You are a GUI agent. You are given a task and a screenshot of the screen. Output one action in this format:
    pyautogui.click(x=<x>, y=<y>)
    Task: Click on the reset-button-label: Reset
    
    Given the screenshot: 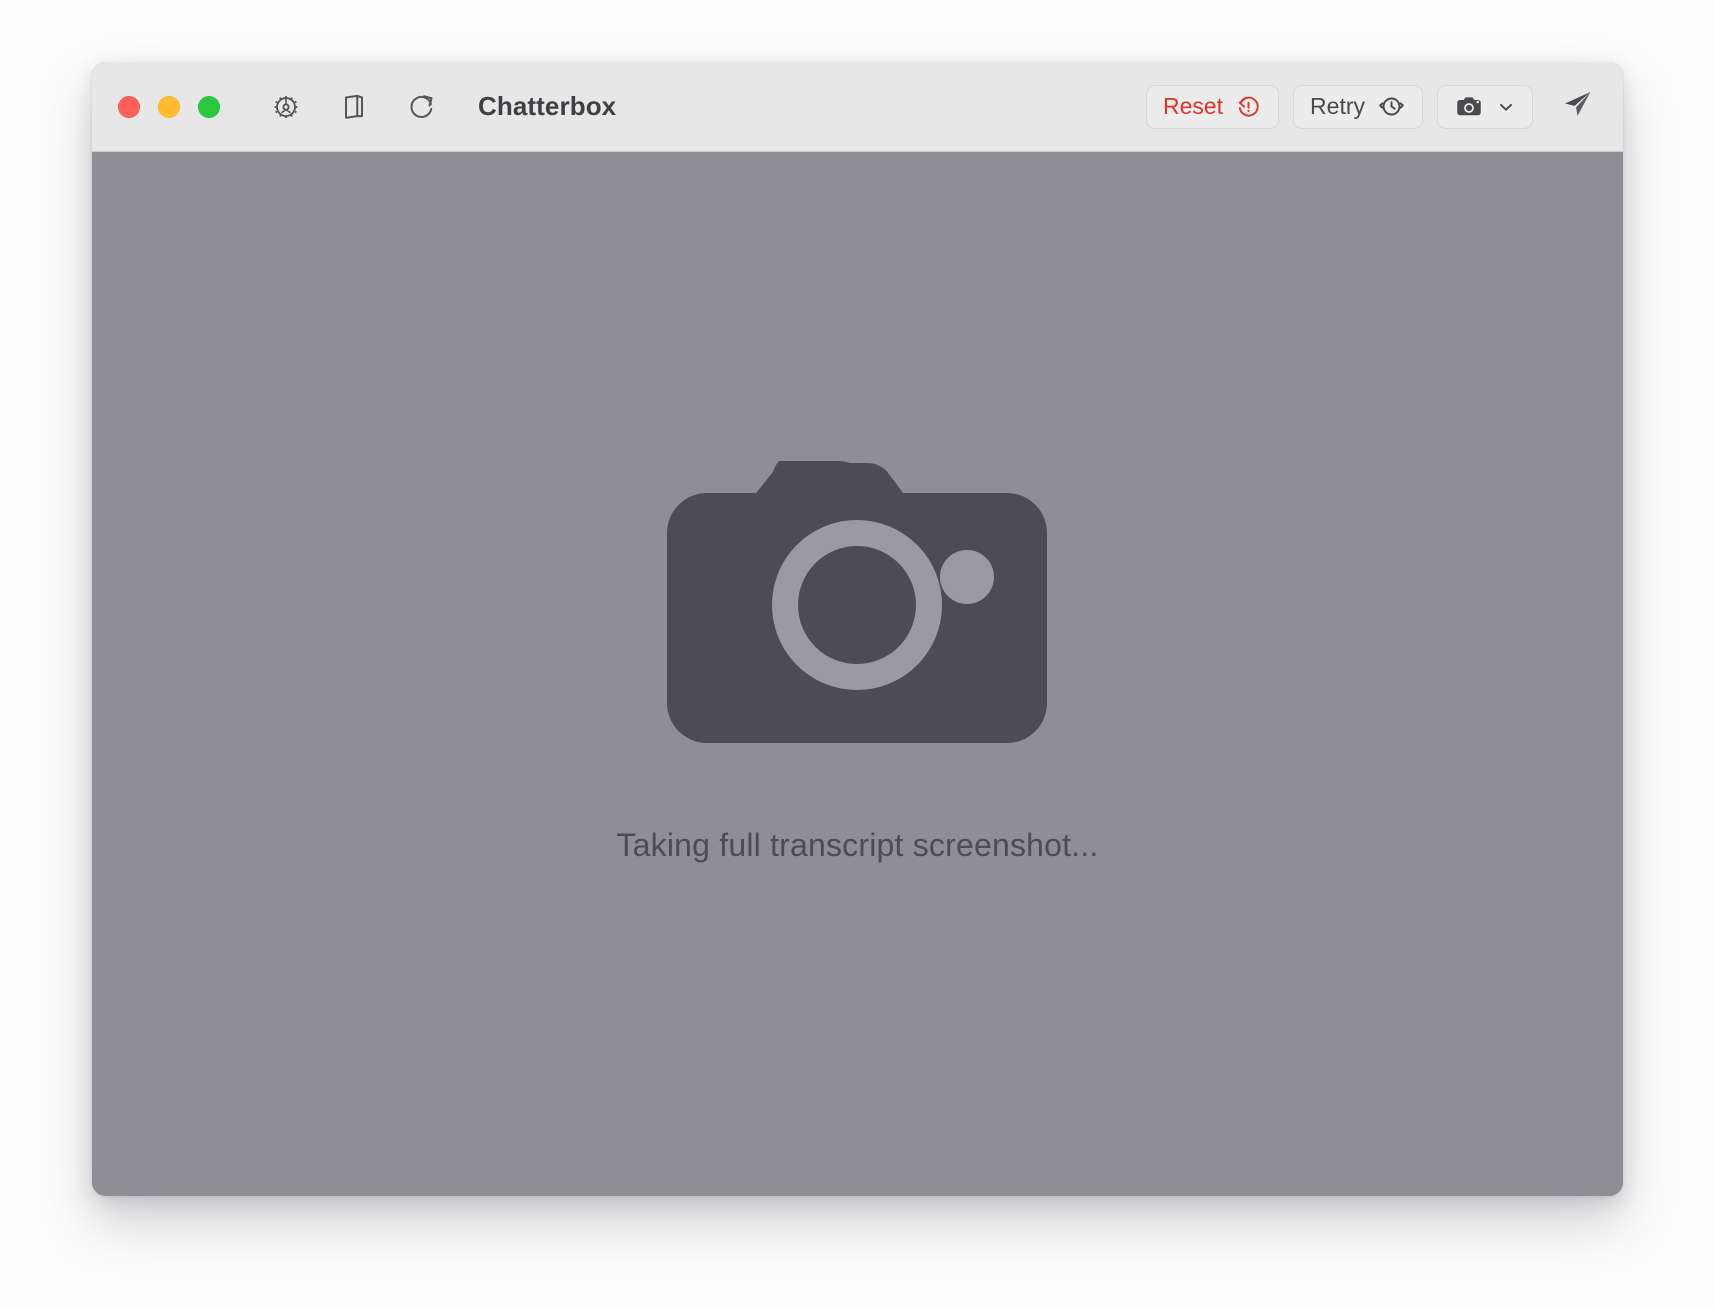 What is the action you would take?
    pyautogui.click(x=1193, y=106)
    